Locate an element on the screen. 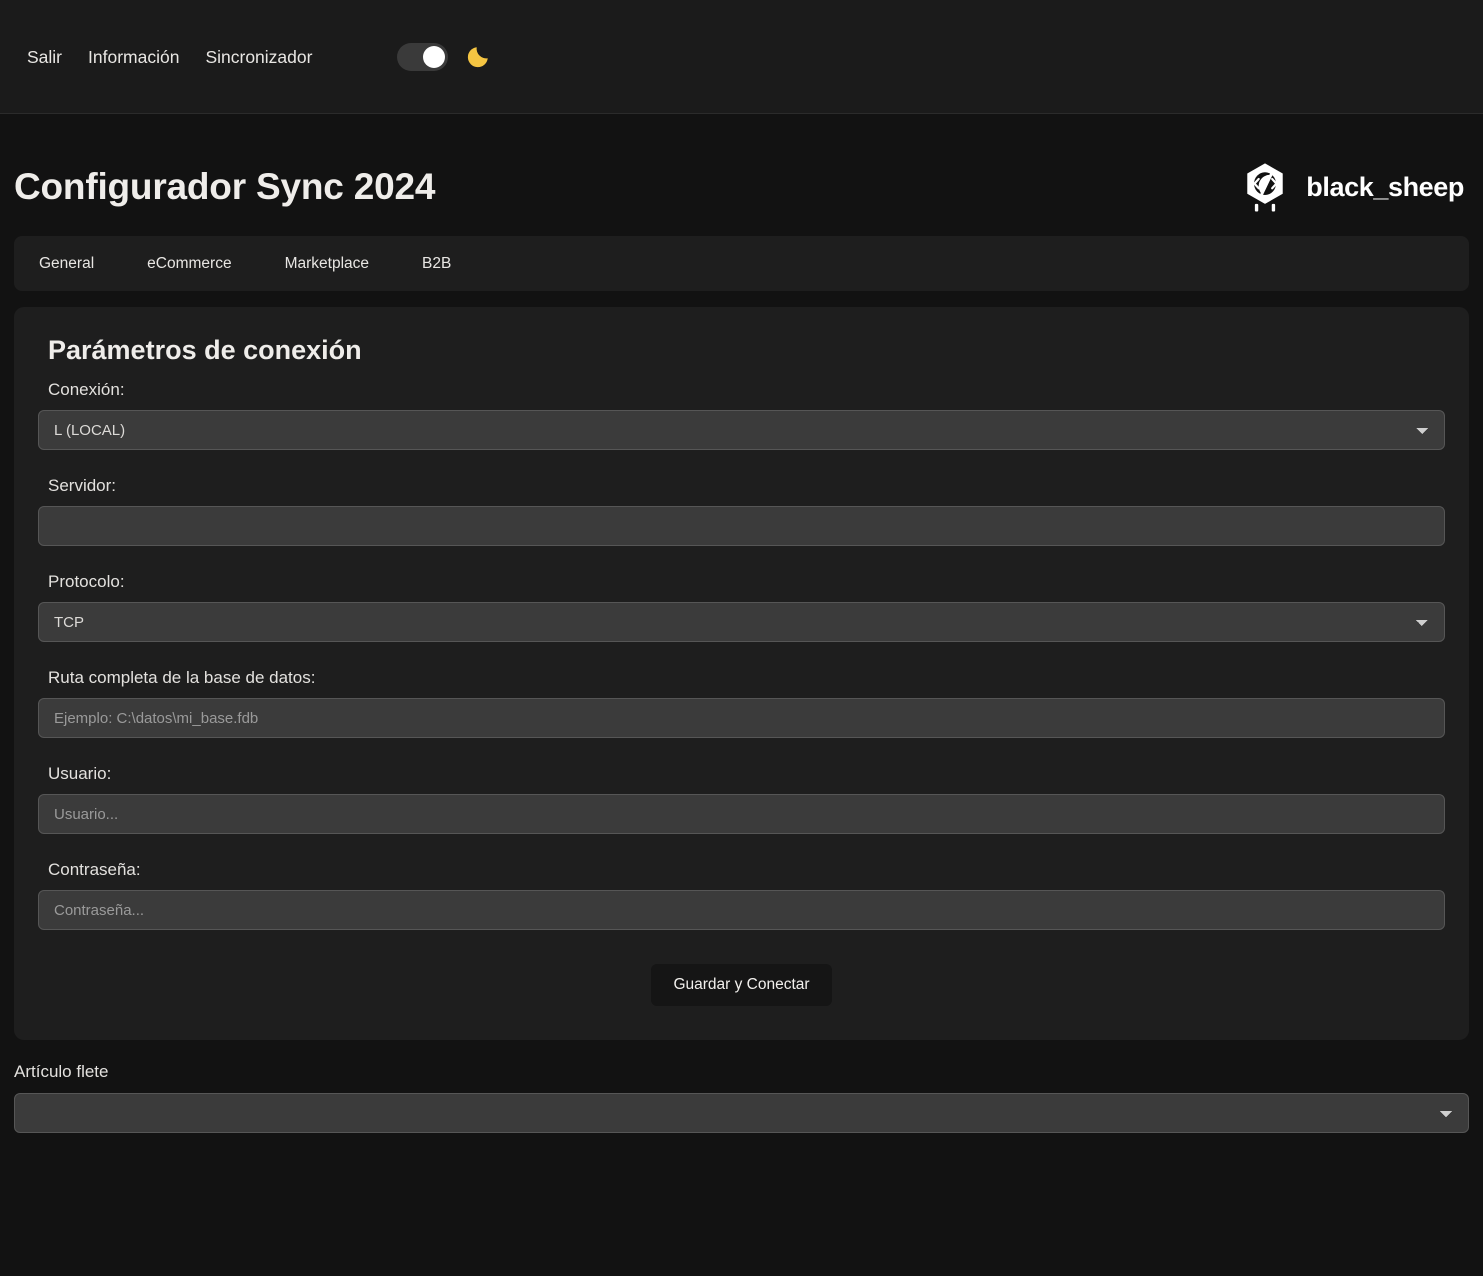  input-ruta-base-datos is located at coordinates (741, 718).